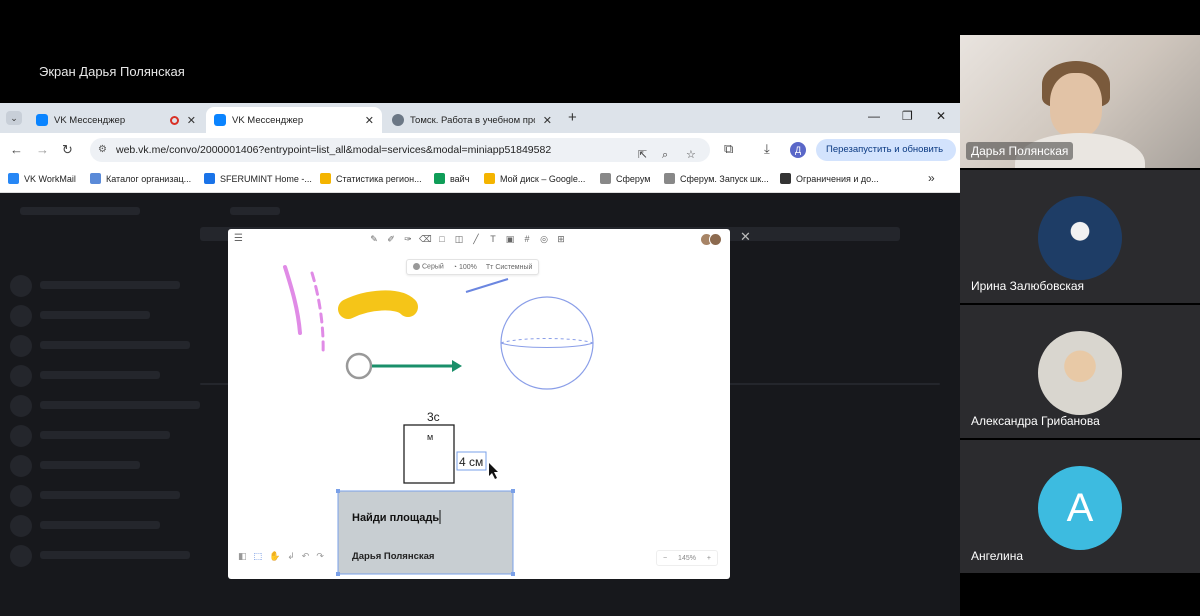  What do you see at coordinates (430, 437) in the screenshot?
I see `label-inner: м` at bounding box center [430, 437].